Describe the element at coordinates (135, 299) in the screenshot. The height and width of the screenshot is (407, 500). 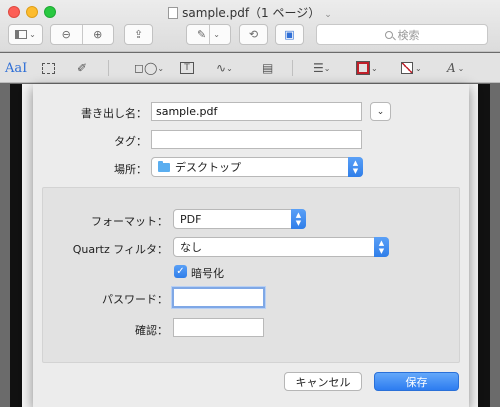
I see `password-label: パスワード：` at that location.